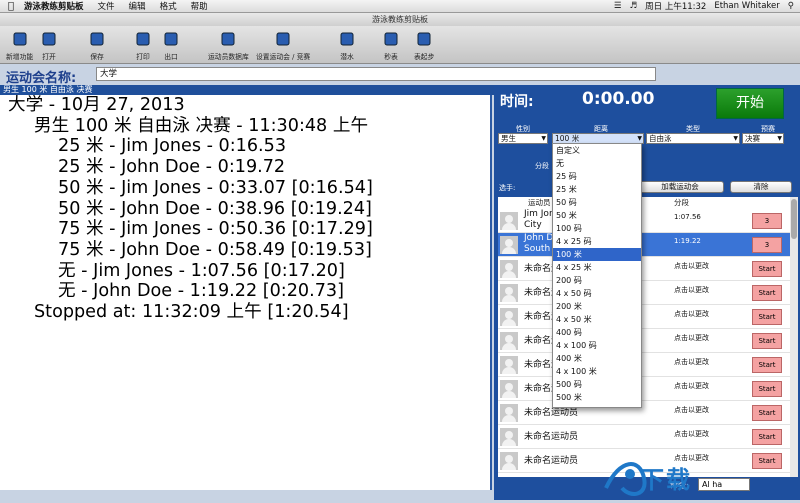  What do you see at coordinates (761, 187) in the screenshot?
I see `clear-button: 清除` at bounding box center [761, 187].